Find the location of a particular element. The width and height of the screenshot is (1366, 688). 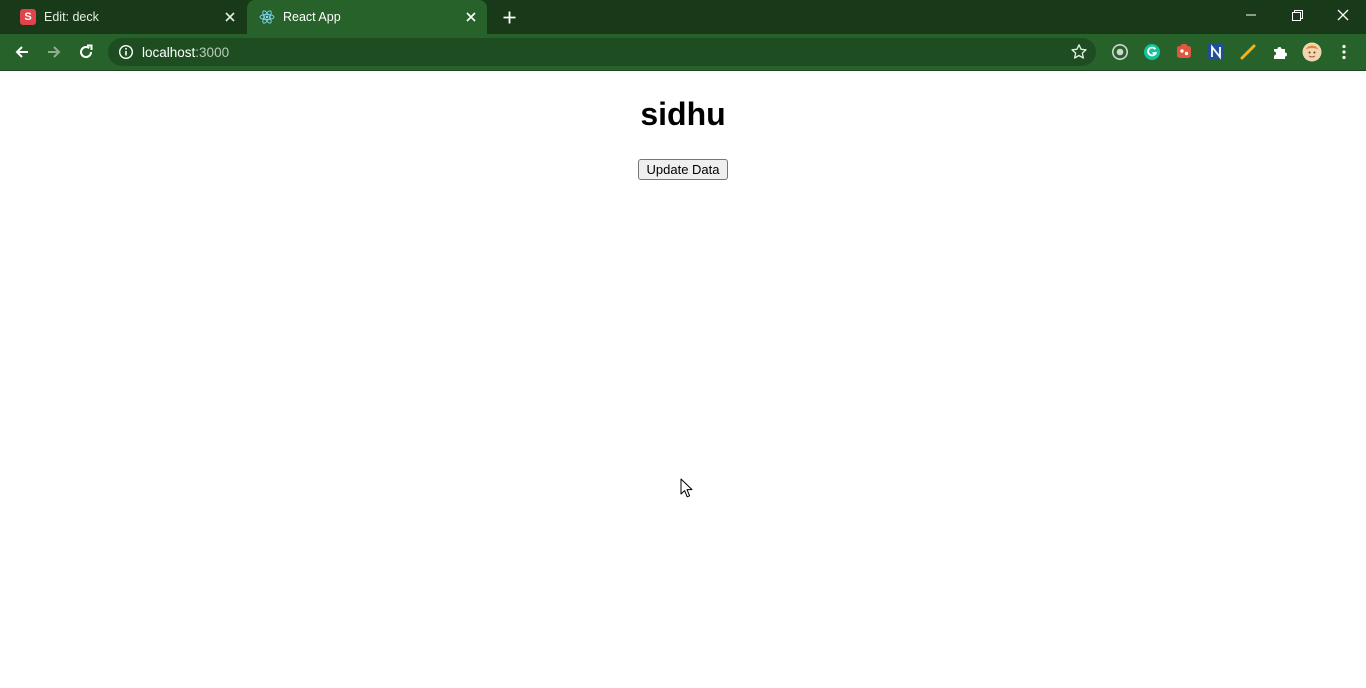

tab-title: Edit: deck is located at coordinates (71, 17).